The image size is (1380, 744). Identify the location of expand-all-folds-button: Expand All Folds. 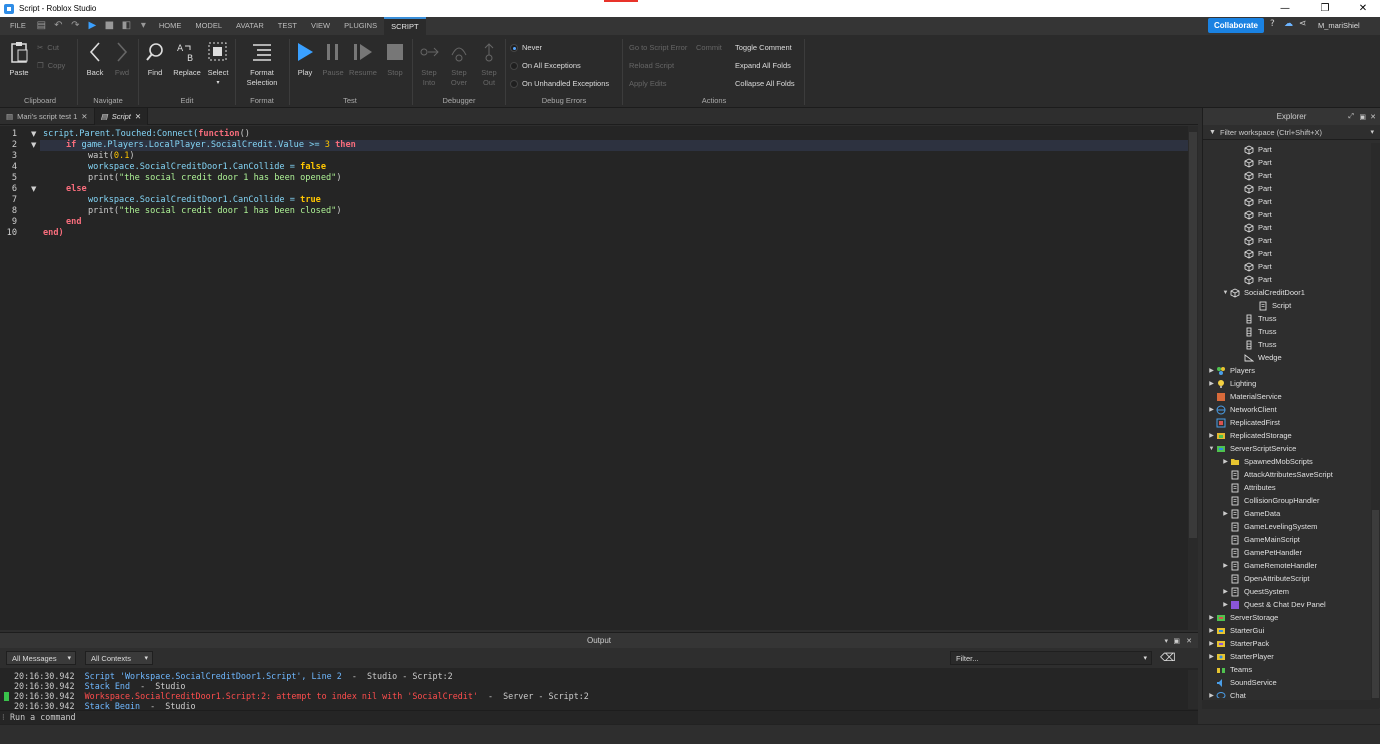
(763, 65).